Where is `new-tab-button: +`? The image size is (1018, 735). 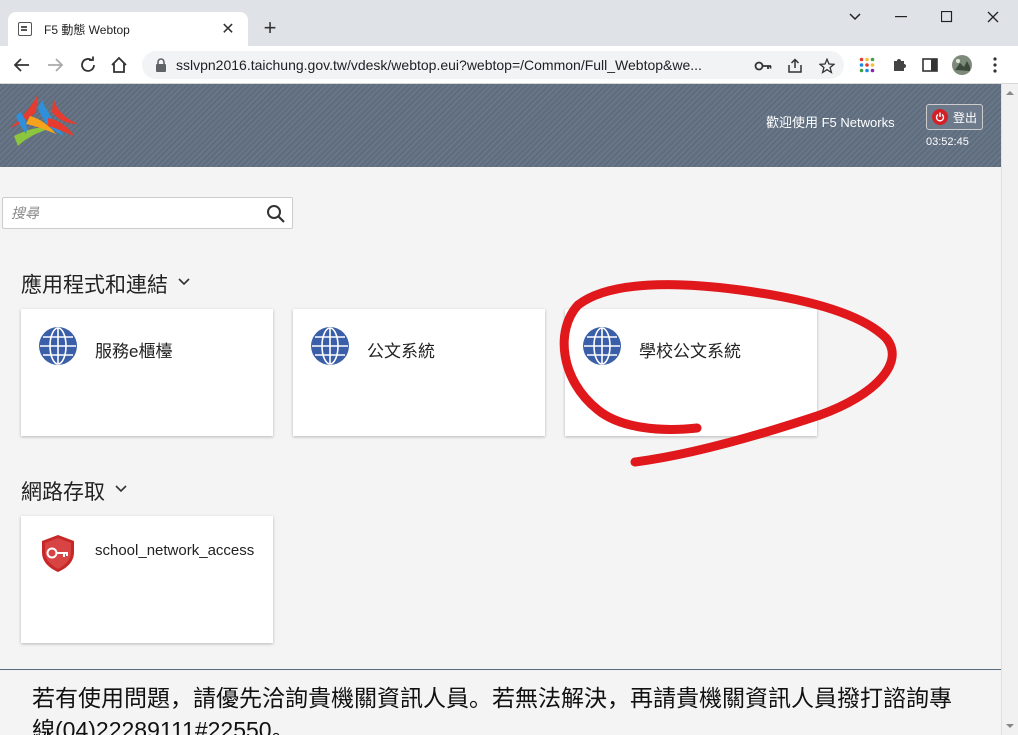 new-tab-button: + is located at coordinates (270, 28).